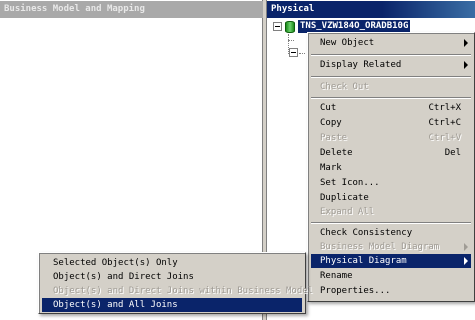 The image size is (475, 320). I want to click on menu-item-label: Check Consistency, so click(366, 233).